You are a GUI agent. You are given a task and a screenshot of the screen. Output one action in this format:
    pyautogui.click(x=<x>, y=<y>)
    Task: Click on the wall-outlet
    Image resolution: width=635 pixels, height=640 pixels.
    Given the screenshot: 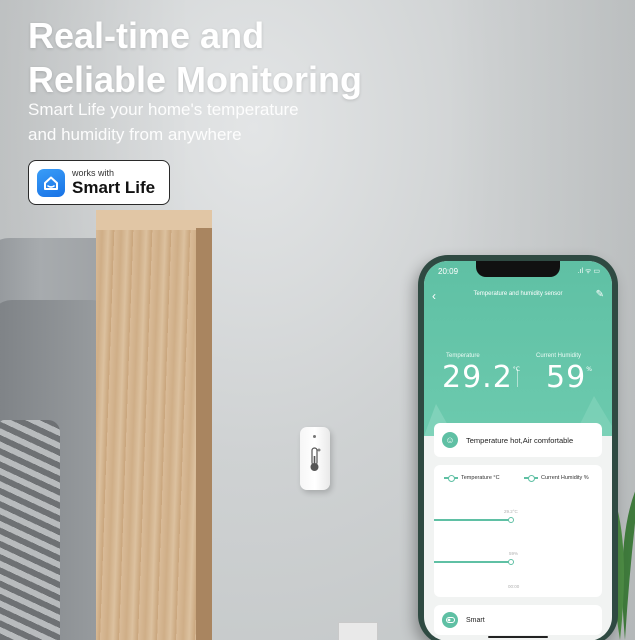 What is the action you would take?
    pyautogui.click(x=358, y=631)
    